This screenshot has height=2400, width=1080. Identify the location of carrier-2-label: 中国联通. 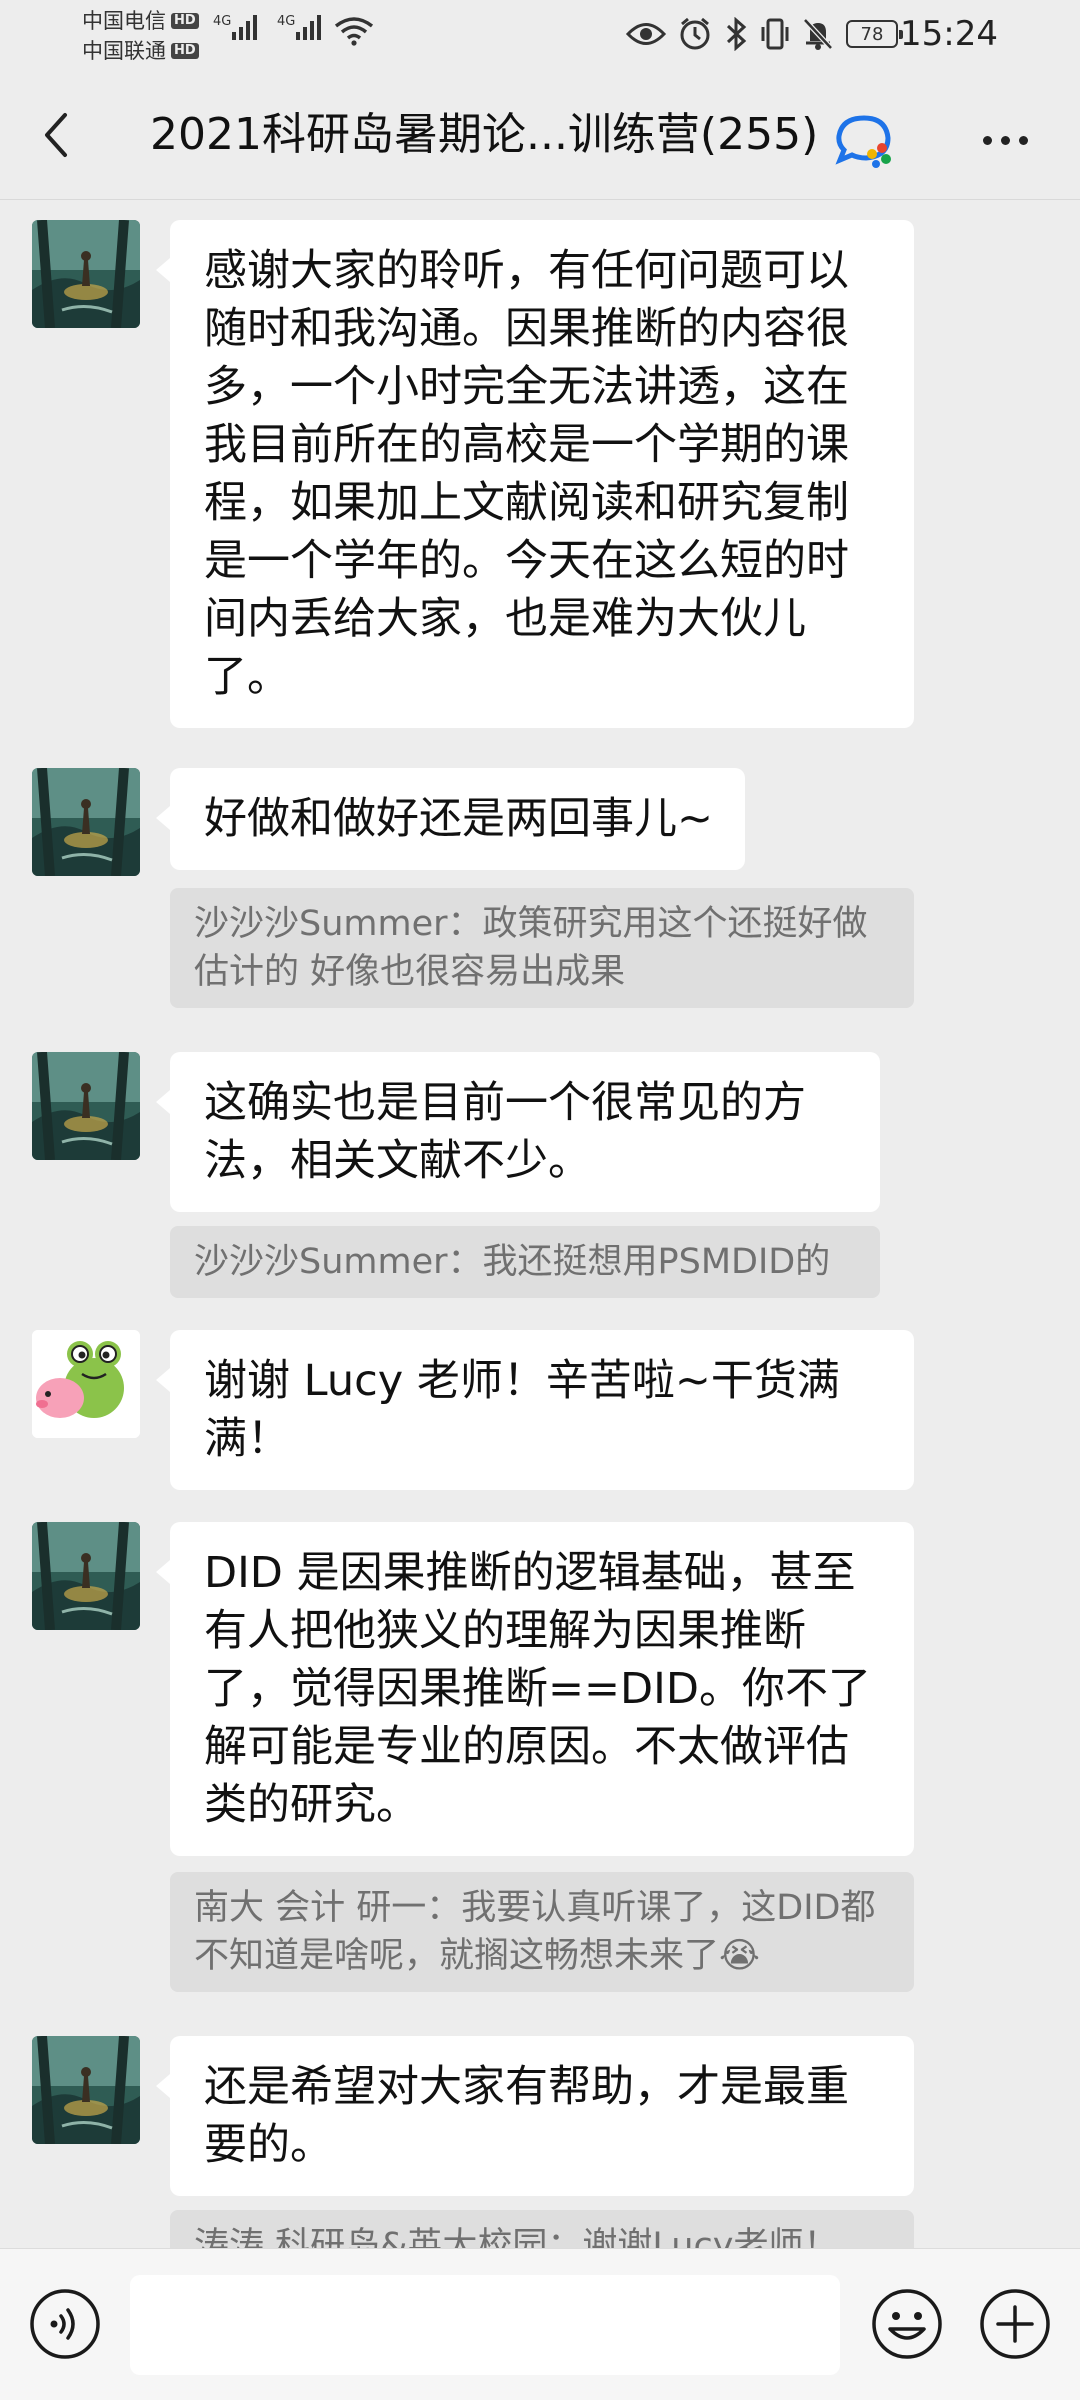
(124, 51).